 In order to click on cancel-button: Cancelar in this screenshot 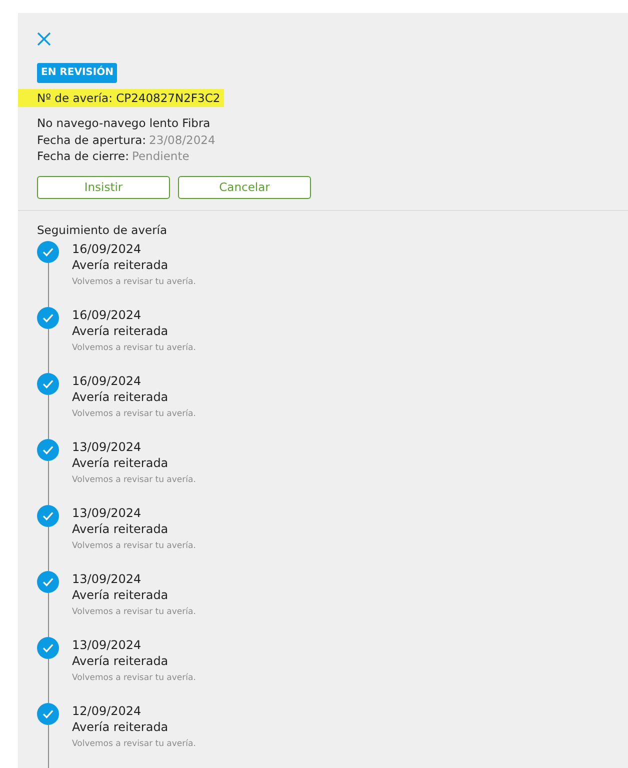, I will do `click(244, 187)`.